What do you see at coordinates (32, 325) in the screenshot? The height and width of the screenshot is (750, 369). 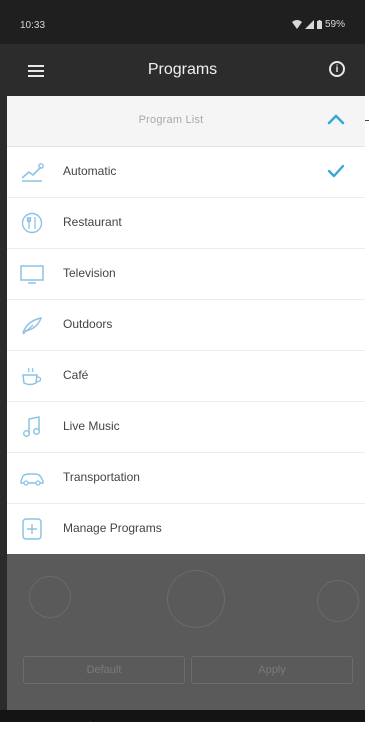 I see `outdoors-icon` at bounding box center [32, 325].